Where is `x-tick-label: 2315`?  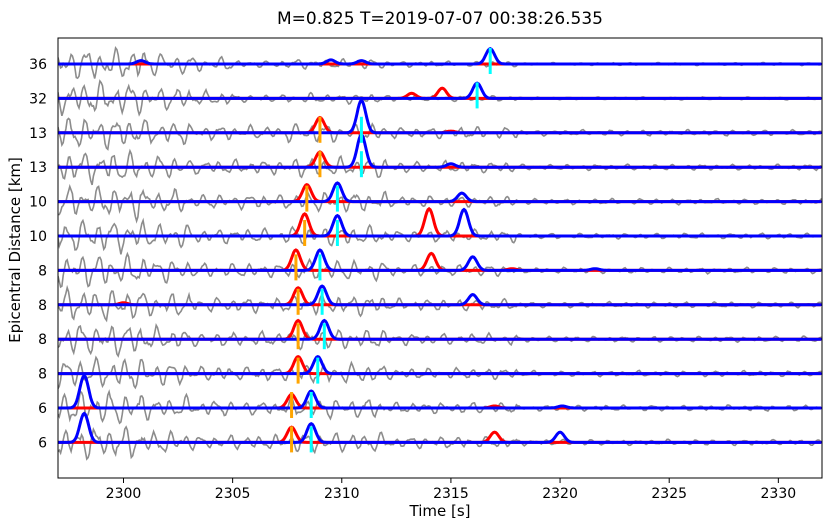
x-tick-label: 2315 is located at coordinates (451, 494).